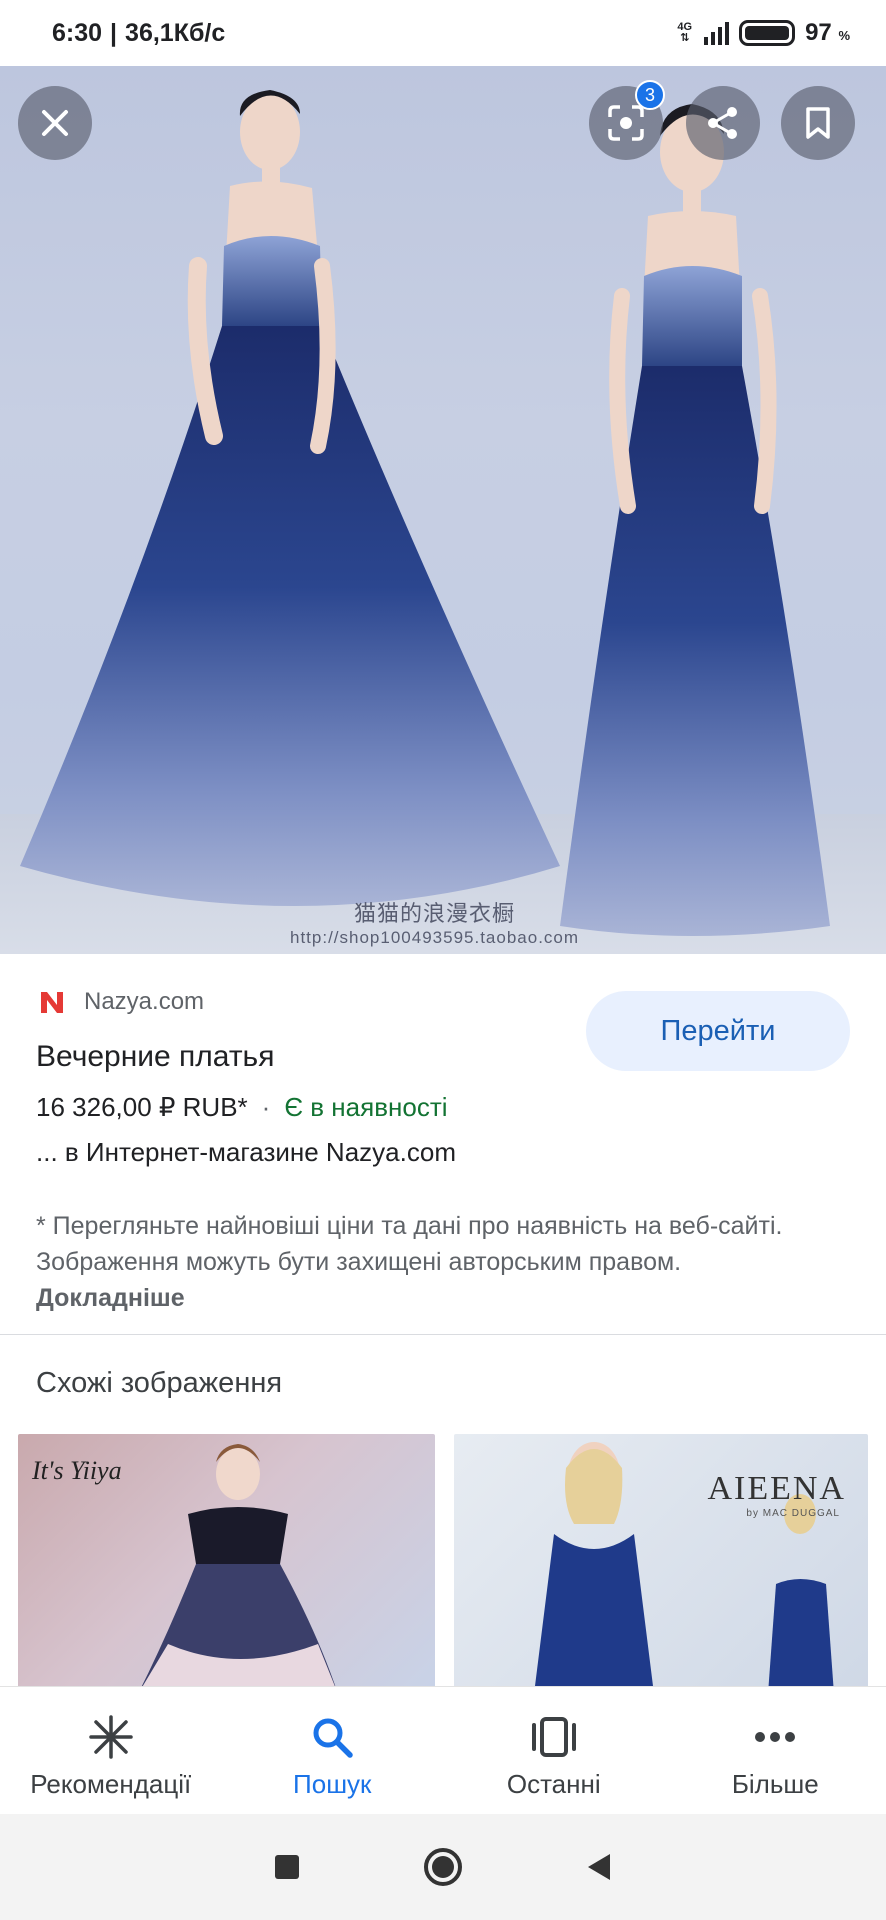 This screenshot has height=1920, width=886. I want to click on result-title: Вечерние платья, so click(155, 1057).